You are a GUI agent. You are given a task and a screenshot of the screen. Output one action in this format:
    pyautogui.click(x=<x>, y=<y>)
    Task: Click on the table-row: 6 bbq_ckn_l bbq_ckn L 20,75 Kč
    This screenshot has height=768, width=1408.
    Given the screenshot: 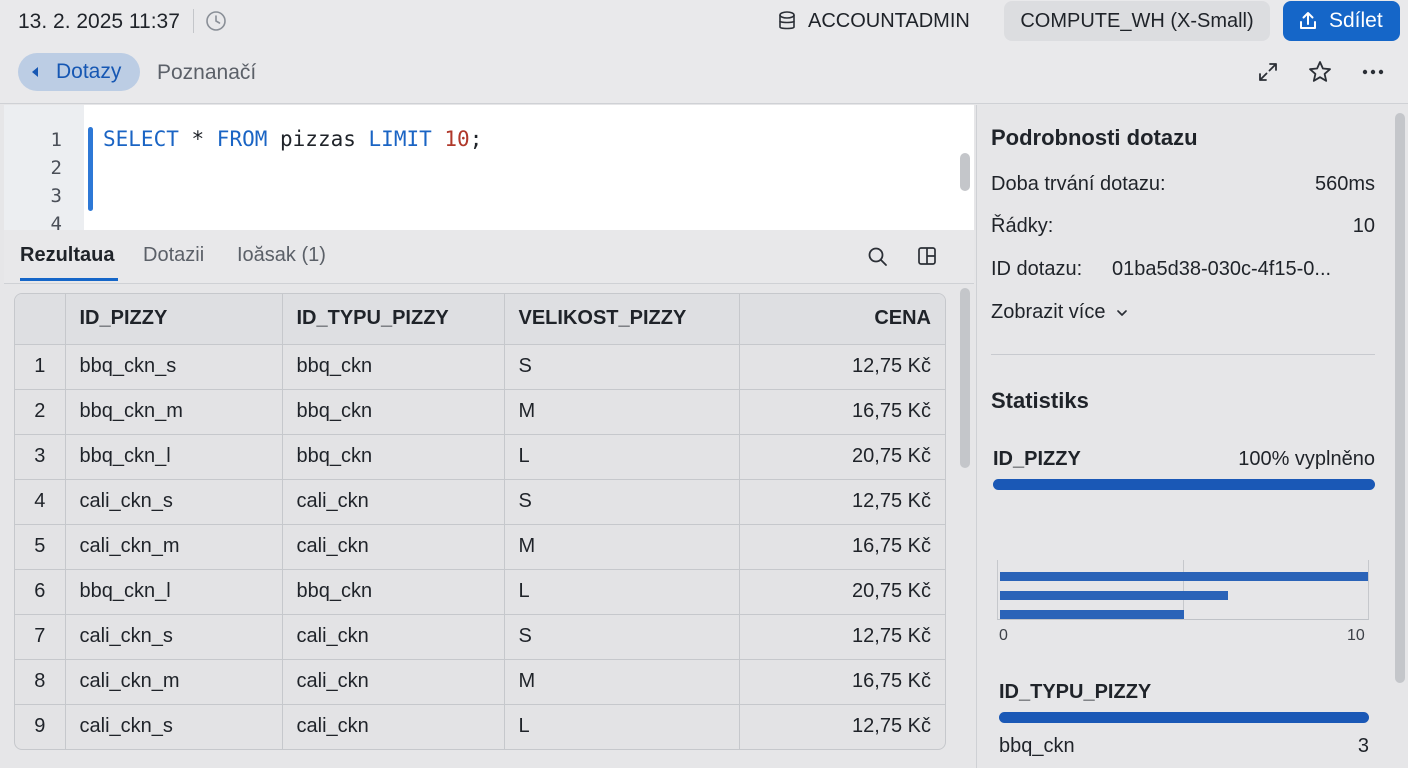 What is the action you would take?
    pyautogui.click(x=480, y=592)
    